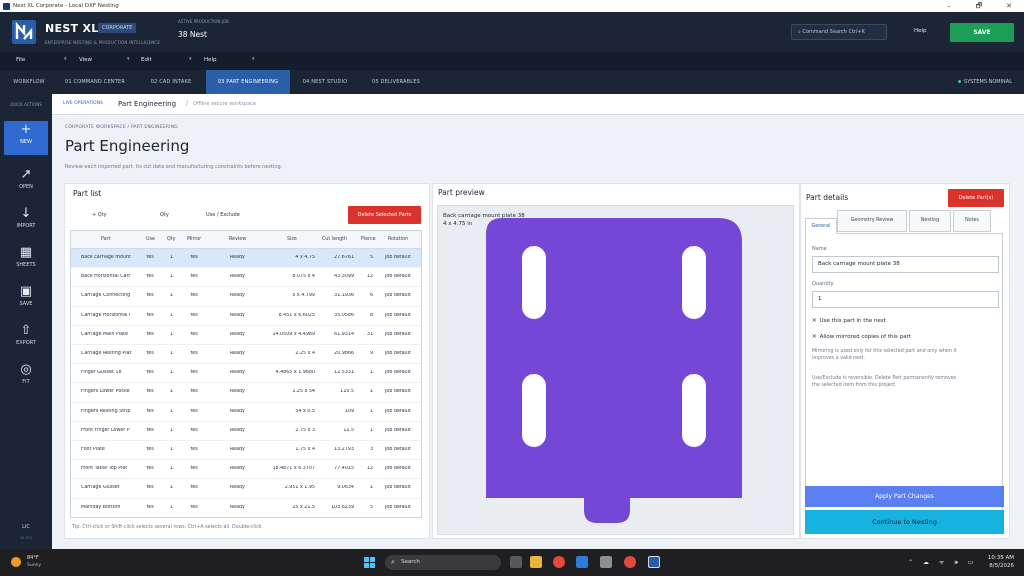  Describe the element at coordinates (920, 31) in the screenshot. I see `help-link: Help` at that location.